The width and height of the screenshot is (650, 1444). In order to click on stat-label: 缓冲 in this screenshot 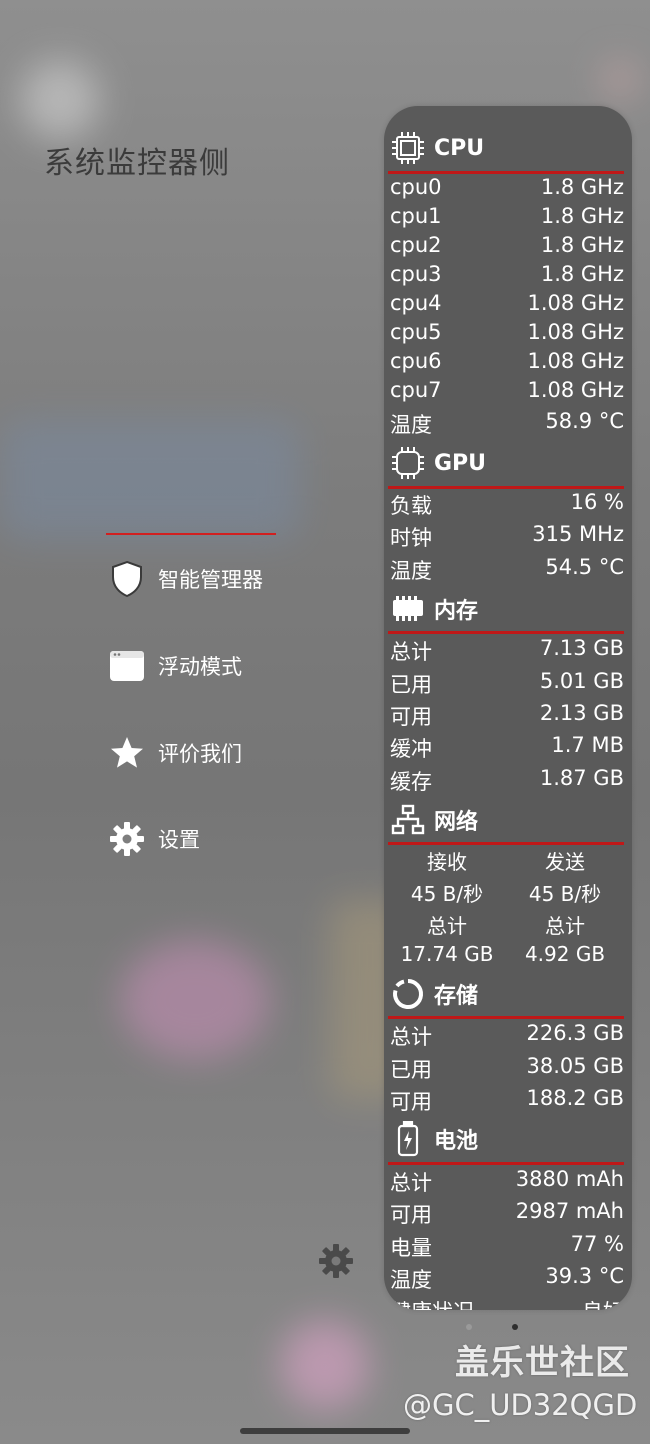, I will do `click(411, 749)`.